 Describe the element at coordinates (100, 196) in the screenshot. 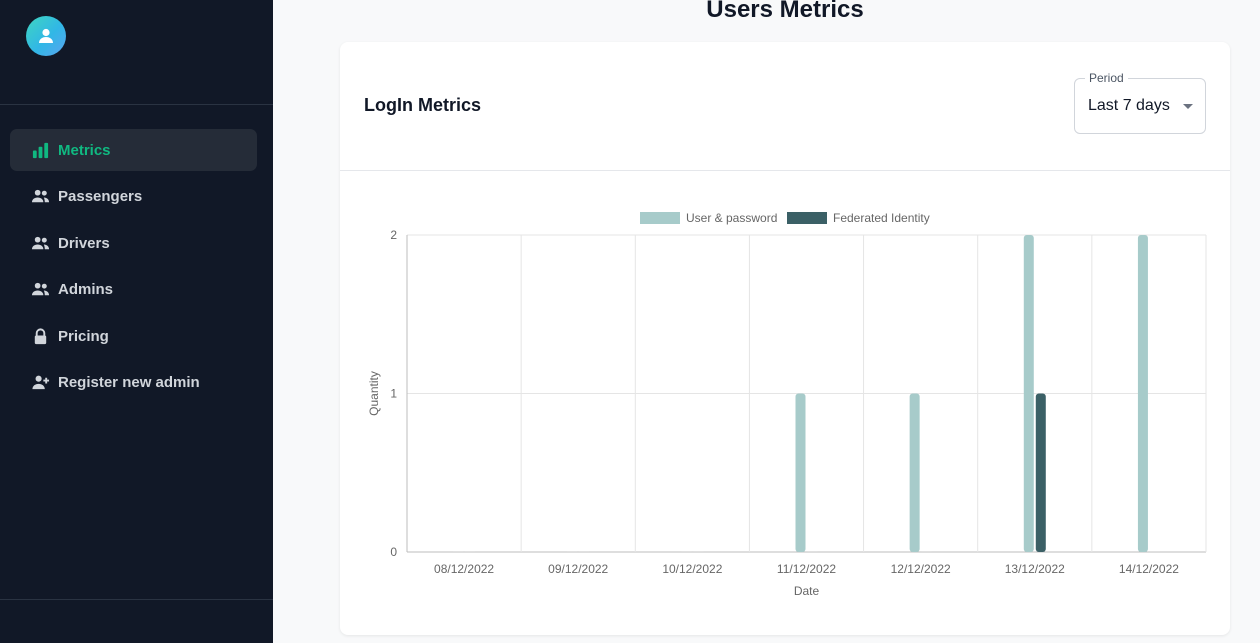

I see `sidebar-item-label: Passengers` at that location.